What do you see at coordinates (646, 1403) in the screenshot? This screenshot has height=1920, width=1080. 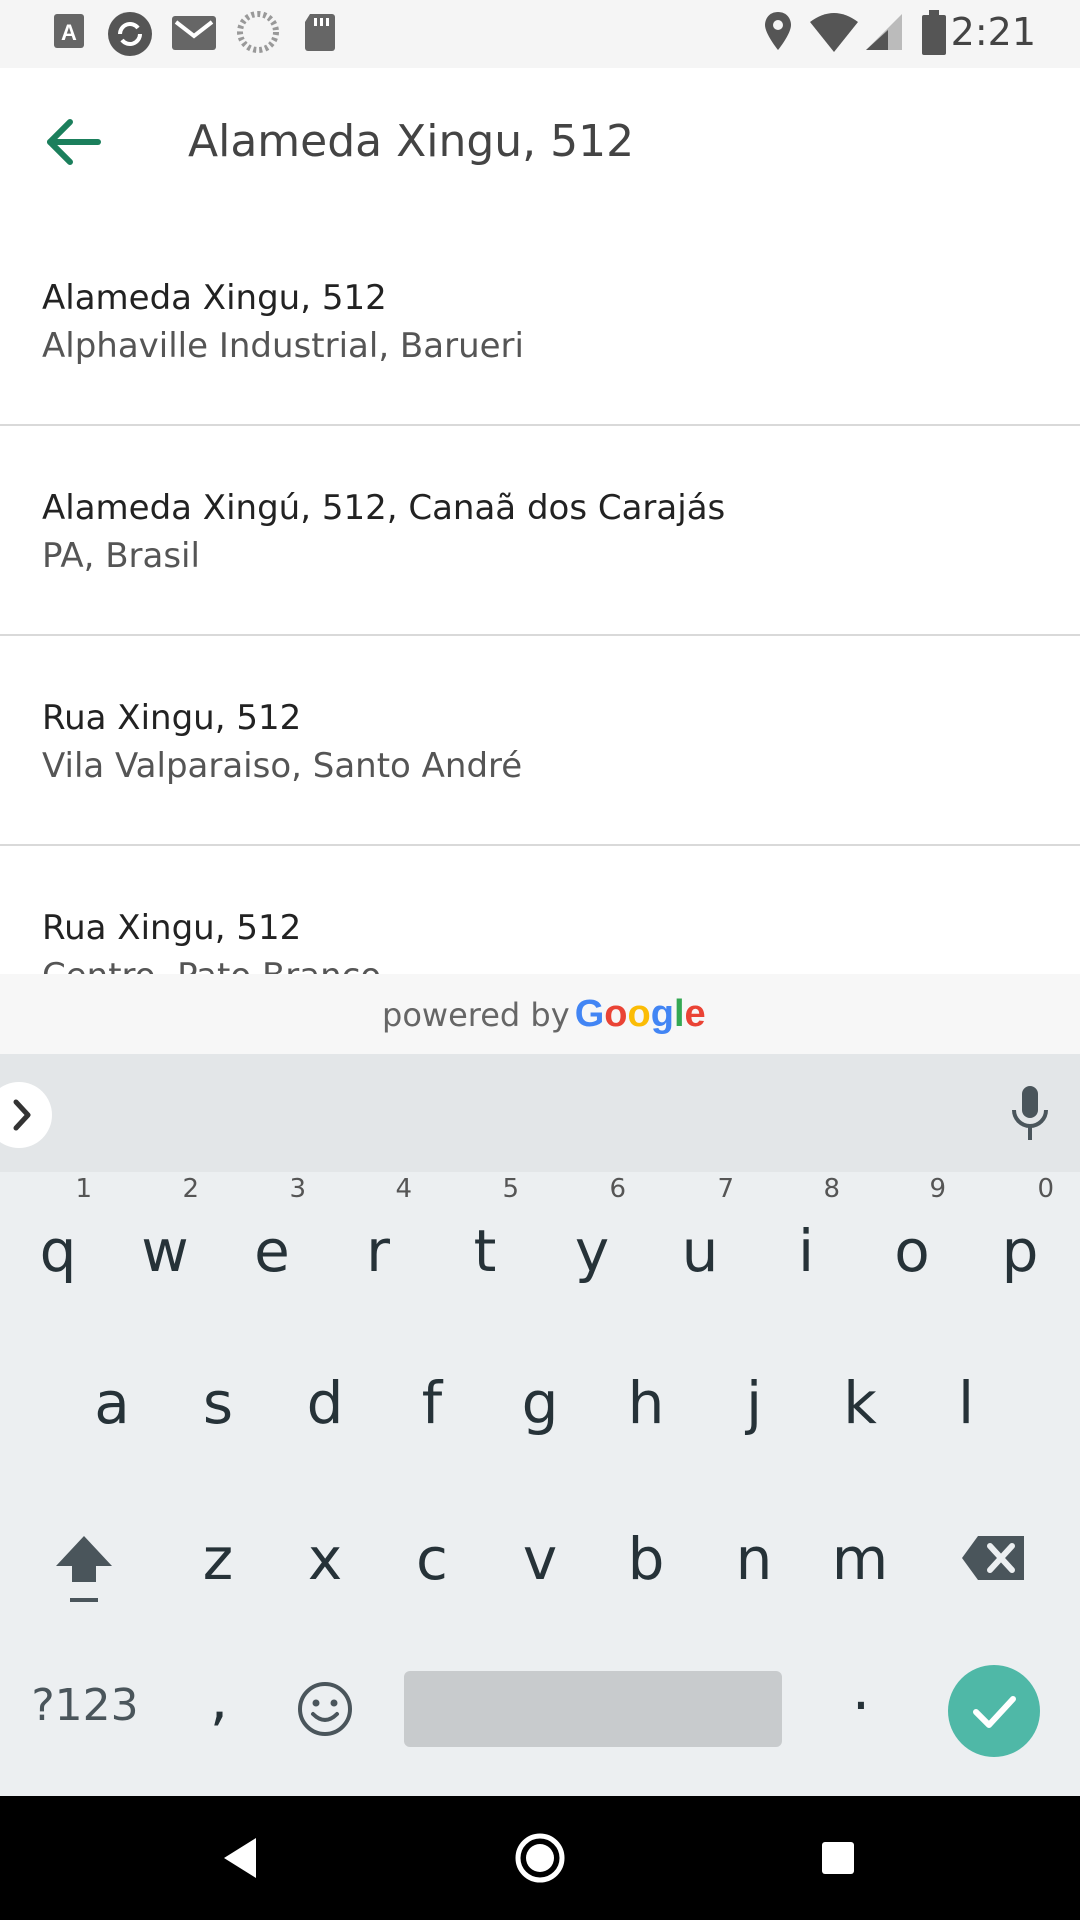 I see `key-h: h` at bounding box center [646, 1403].